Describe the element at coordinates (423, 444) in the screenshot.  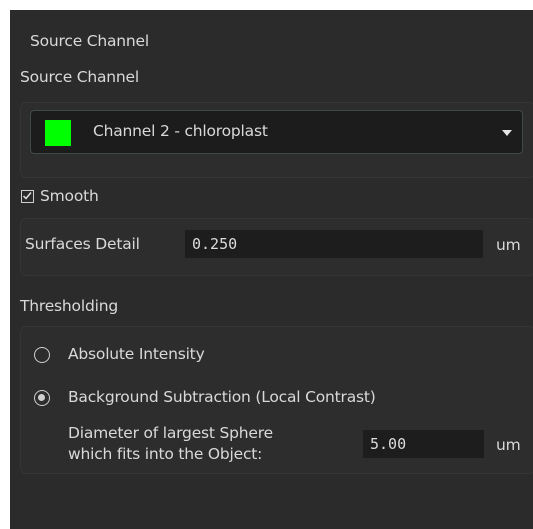
I see `diameter-field: 5.00` at that location.